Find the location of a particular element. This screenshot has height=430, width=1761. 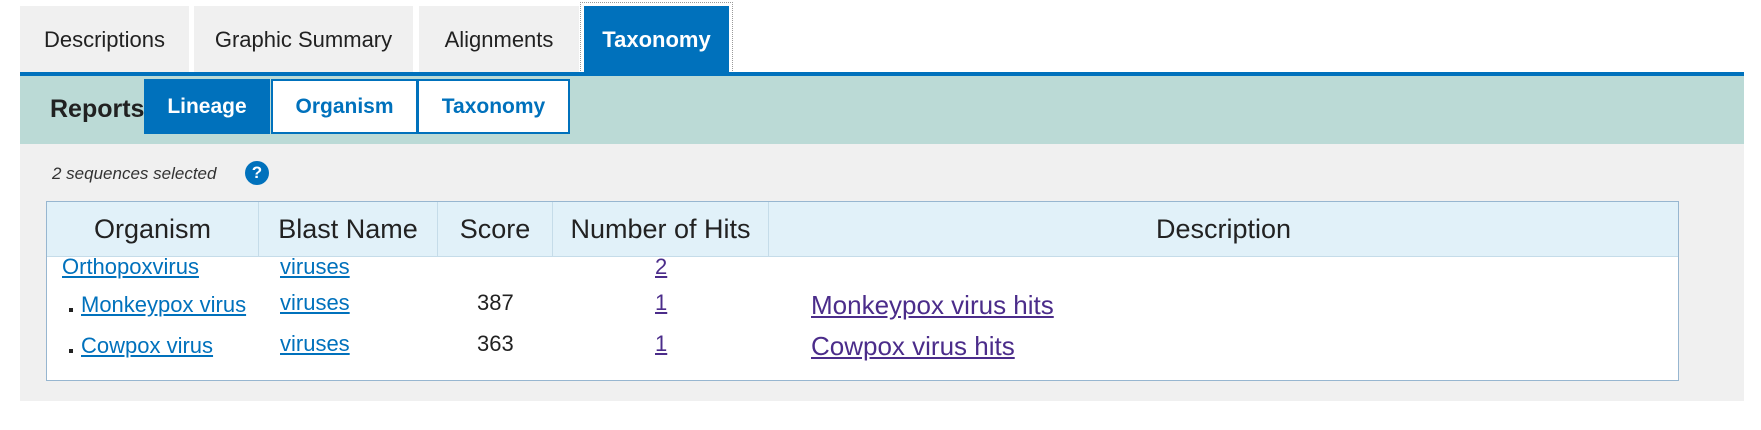

header-number-of-hits: Number of Hits is located at coordinates (661, 229).